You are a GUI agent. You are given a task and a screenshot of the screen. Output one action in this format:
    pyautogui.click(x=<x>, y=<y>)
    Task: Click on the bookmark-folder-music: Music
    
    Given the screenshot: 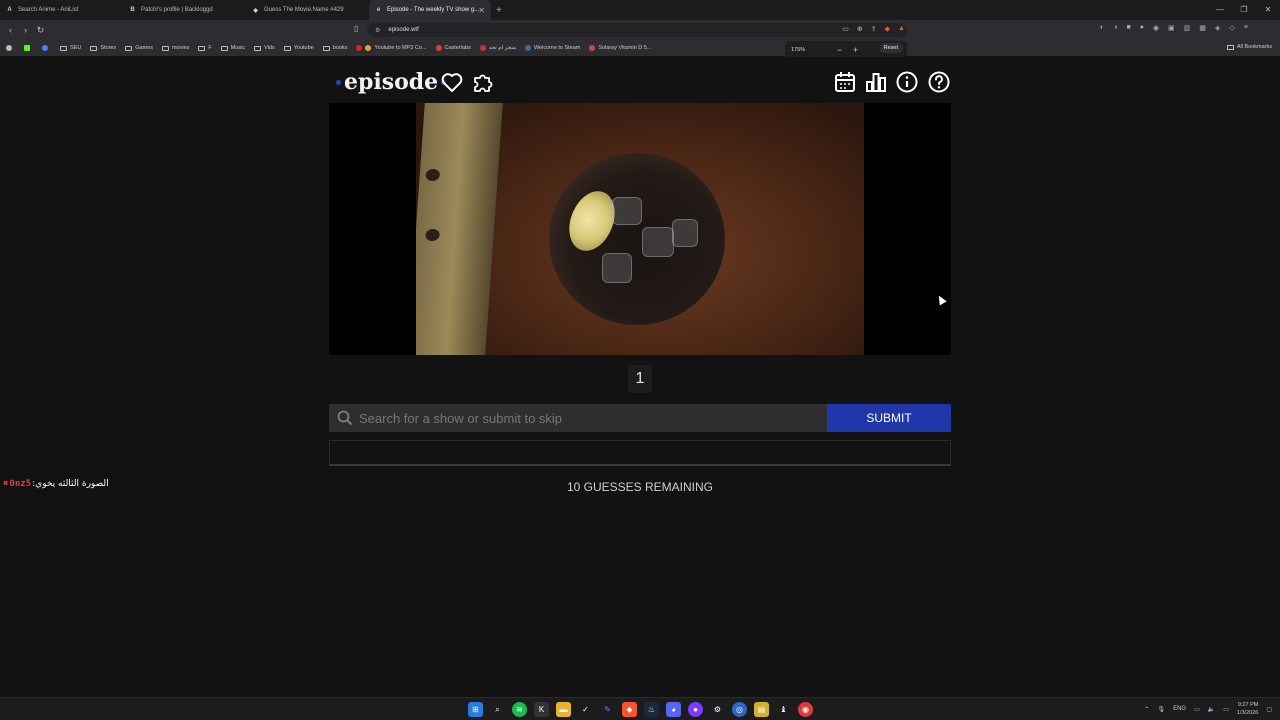 What is the action you would take?
    pyautogui.click(x=232, y=48)
    